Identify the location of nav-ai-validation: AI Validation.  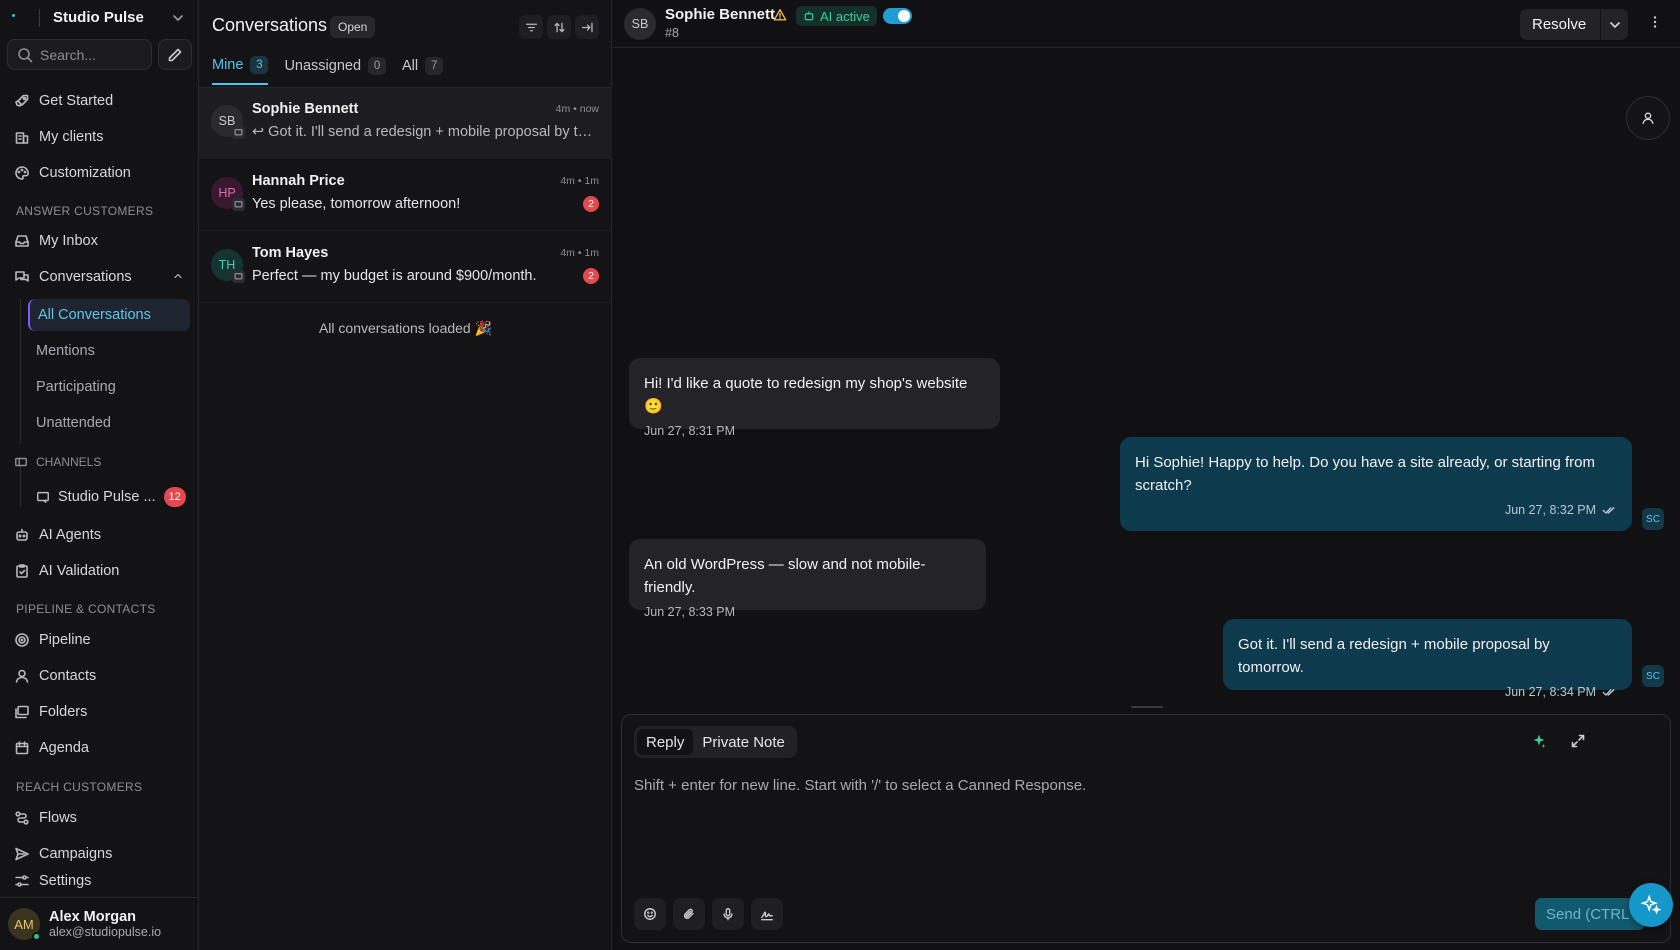
(66, 571).